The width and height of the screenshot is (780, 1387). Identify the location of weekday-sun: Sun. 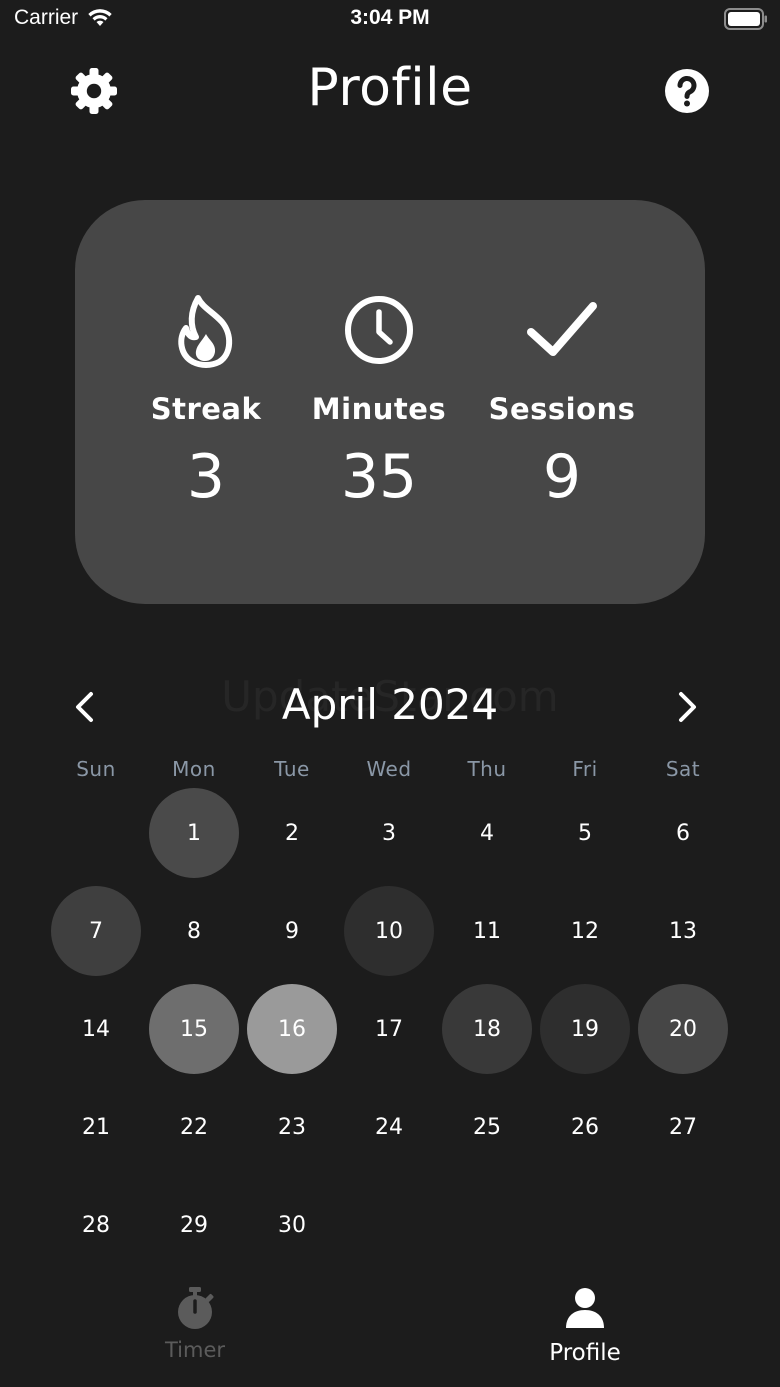
(96, 769).